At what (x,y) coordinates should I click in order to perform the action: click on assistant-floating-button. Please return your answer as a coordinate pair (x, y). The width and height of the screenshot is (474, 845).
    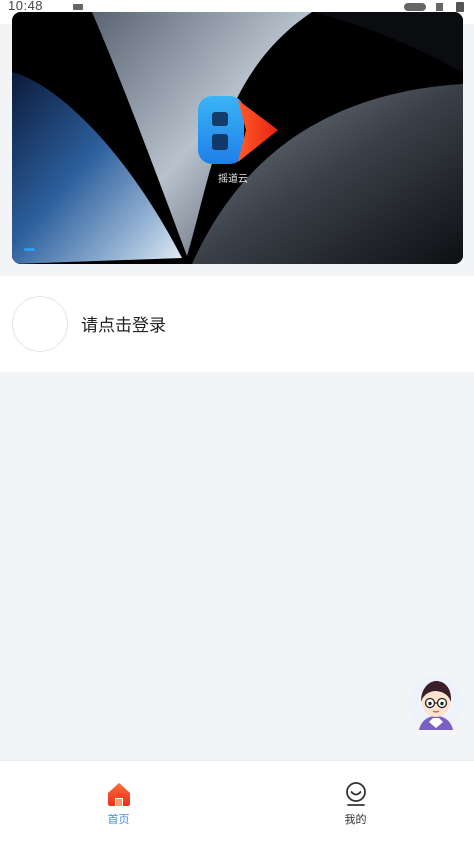
    Looking at the image, I should click on (436, 703).